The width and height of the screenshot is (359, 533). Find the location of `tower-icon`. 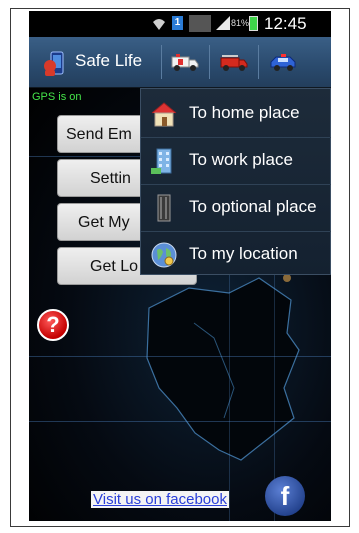

tower-icon is located at coordinates (164, 208).